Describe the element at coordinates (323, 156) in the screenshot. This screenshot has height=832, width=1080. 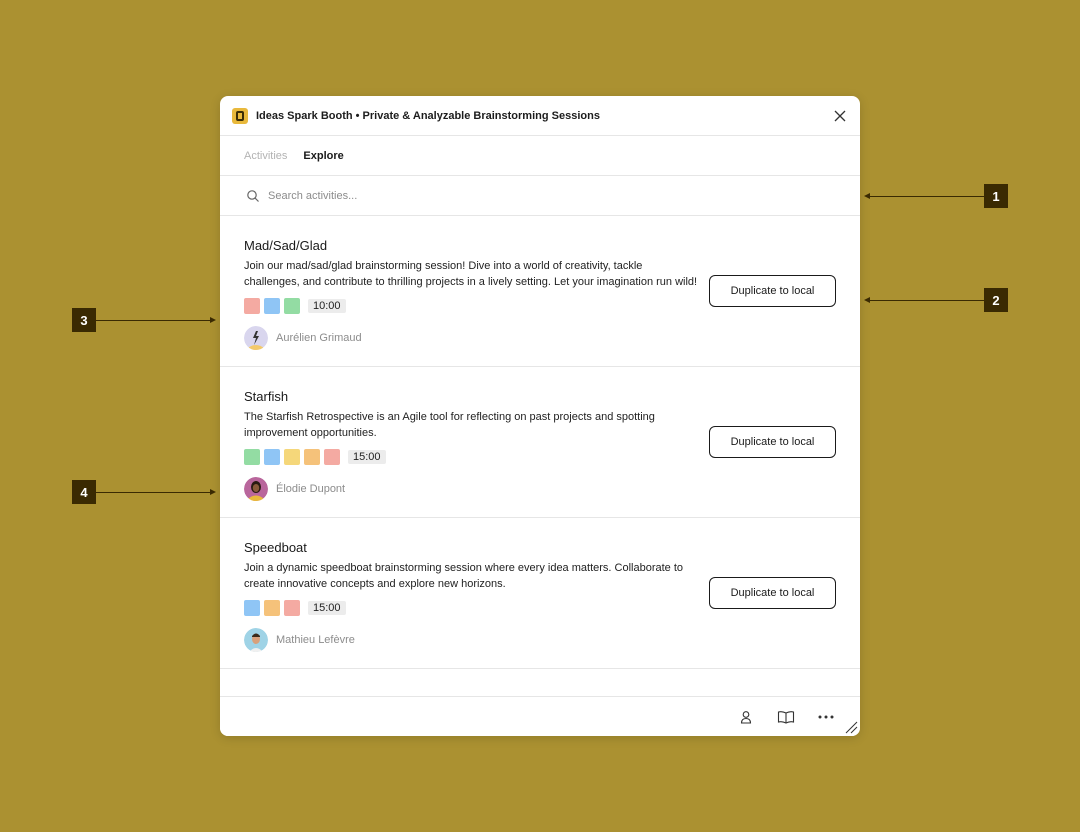
I see `tab-explore: Explore` at that location.